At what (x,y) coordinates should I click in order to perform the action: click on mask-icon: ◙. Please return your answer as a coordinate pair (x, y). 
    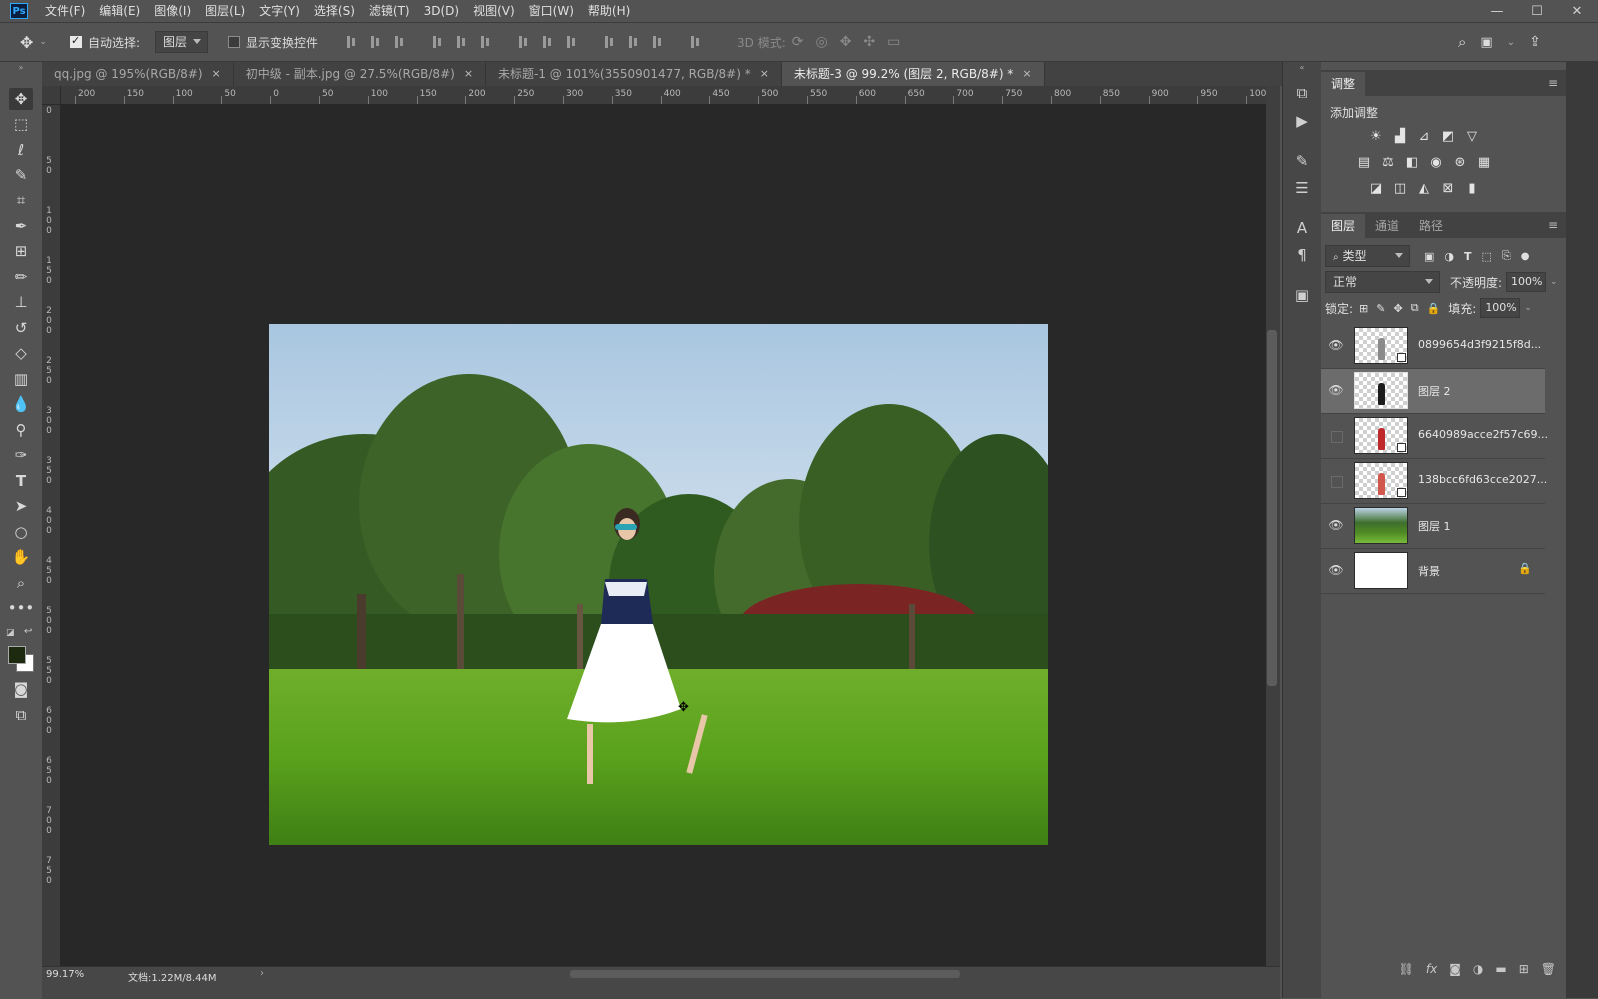
    Looking at the image, I should click on (1455, 972).